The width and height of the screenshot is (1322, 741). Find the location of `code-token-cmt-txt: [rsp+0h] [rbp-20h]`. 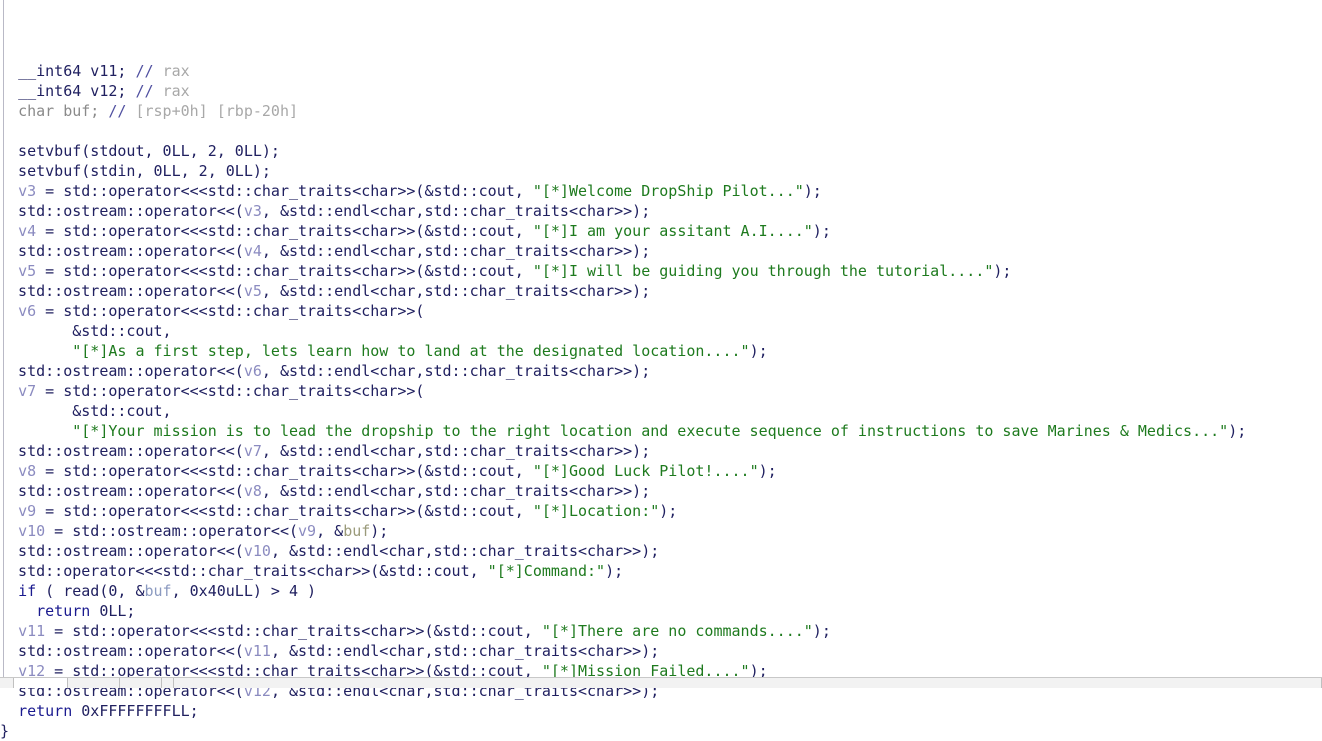

code-token-cmt-txt: [rsp+0h] [rbp-20h] is located at coordinates (217, 111).